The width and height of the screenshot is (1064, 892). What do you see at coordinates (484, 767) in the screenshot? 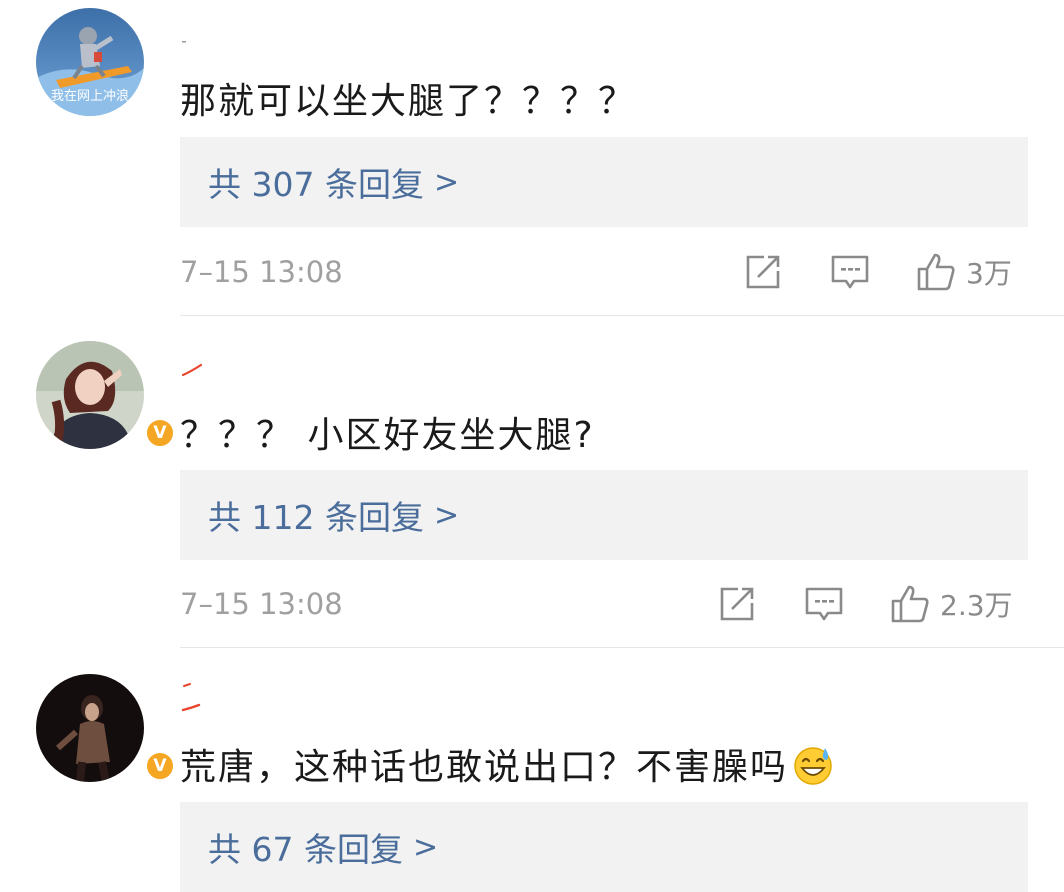
I see `comment-text-body: 荒唐，这种话也敢说出口？不害臊吗` at bounding box center [484, 767].